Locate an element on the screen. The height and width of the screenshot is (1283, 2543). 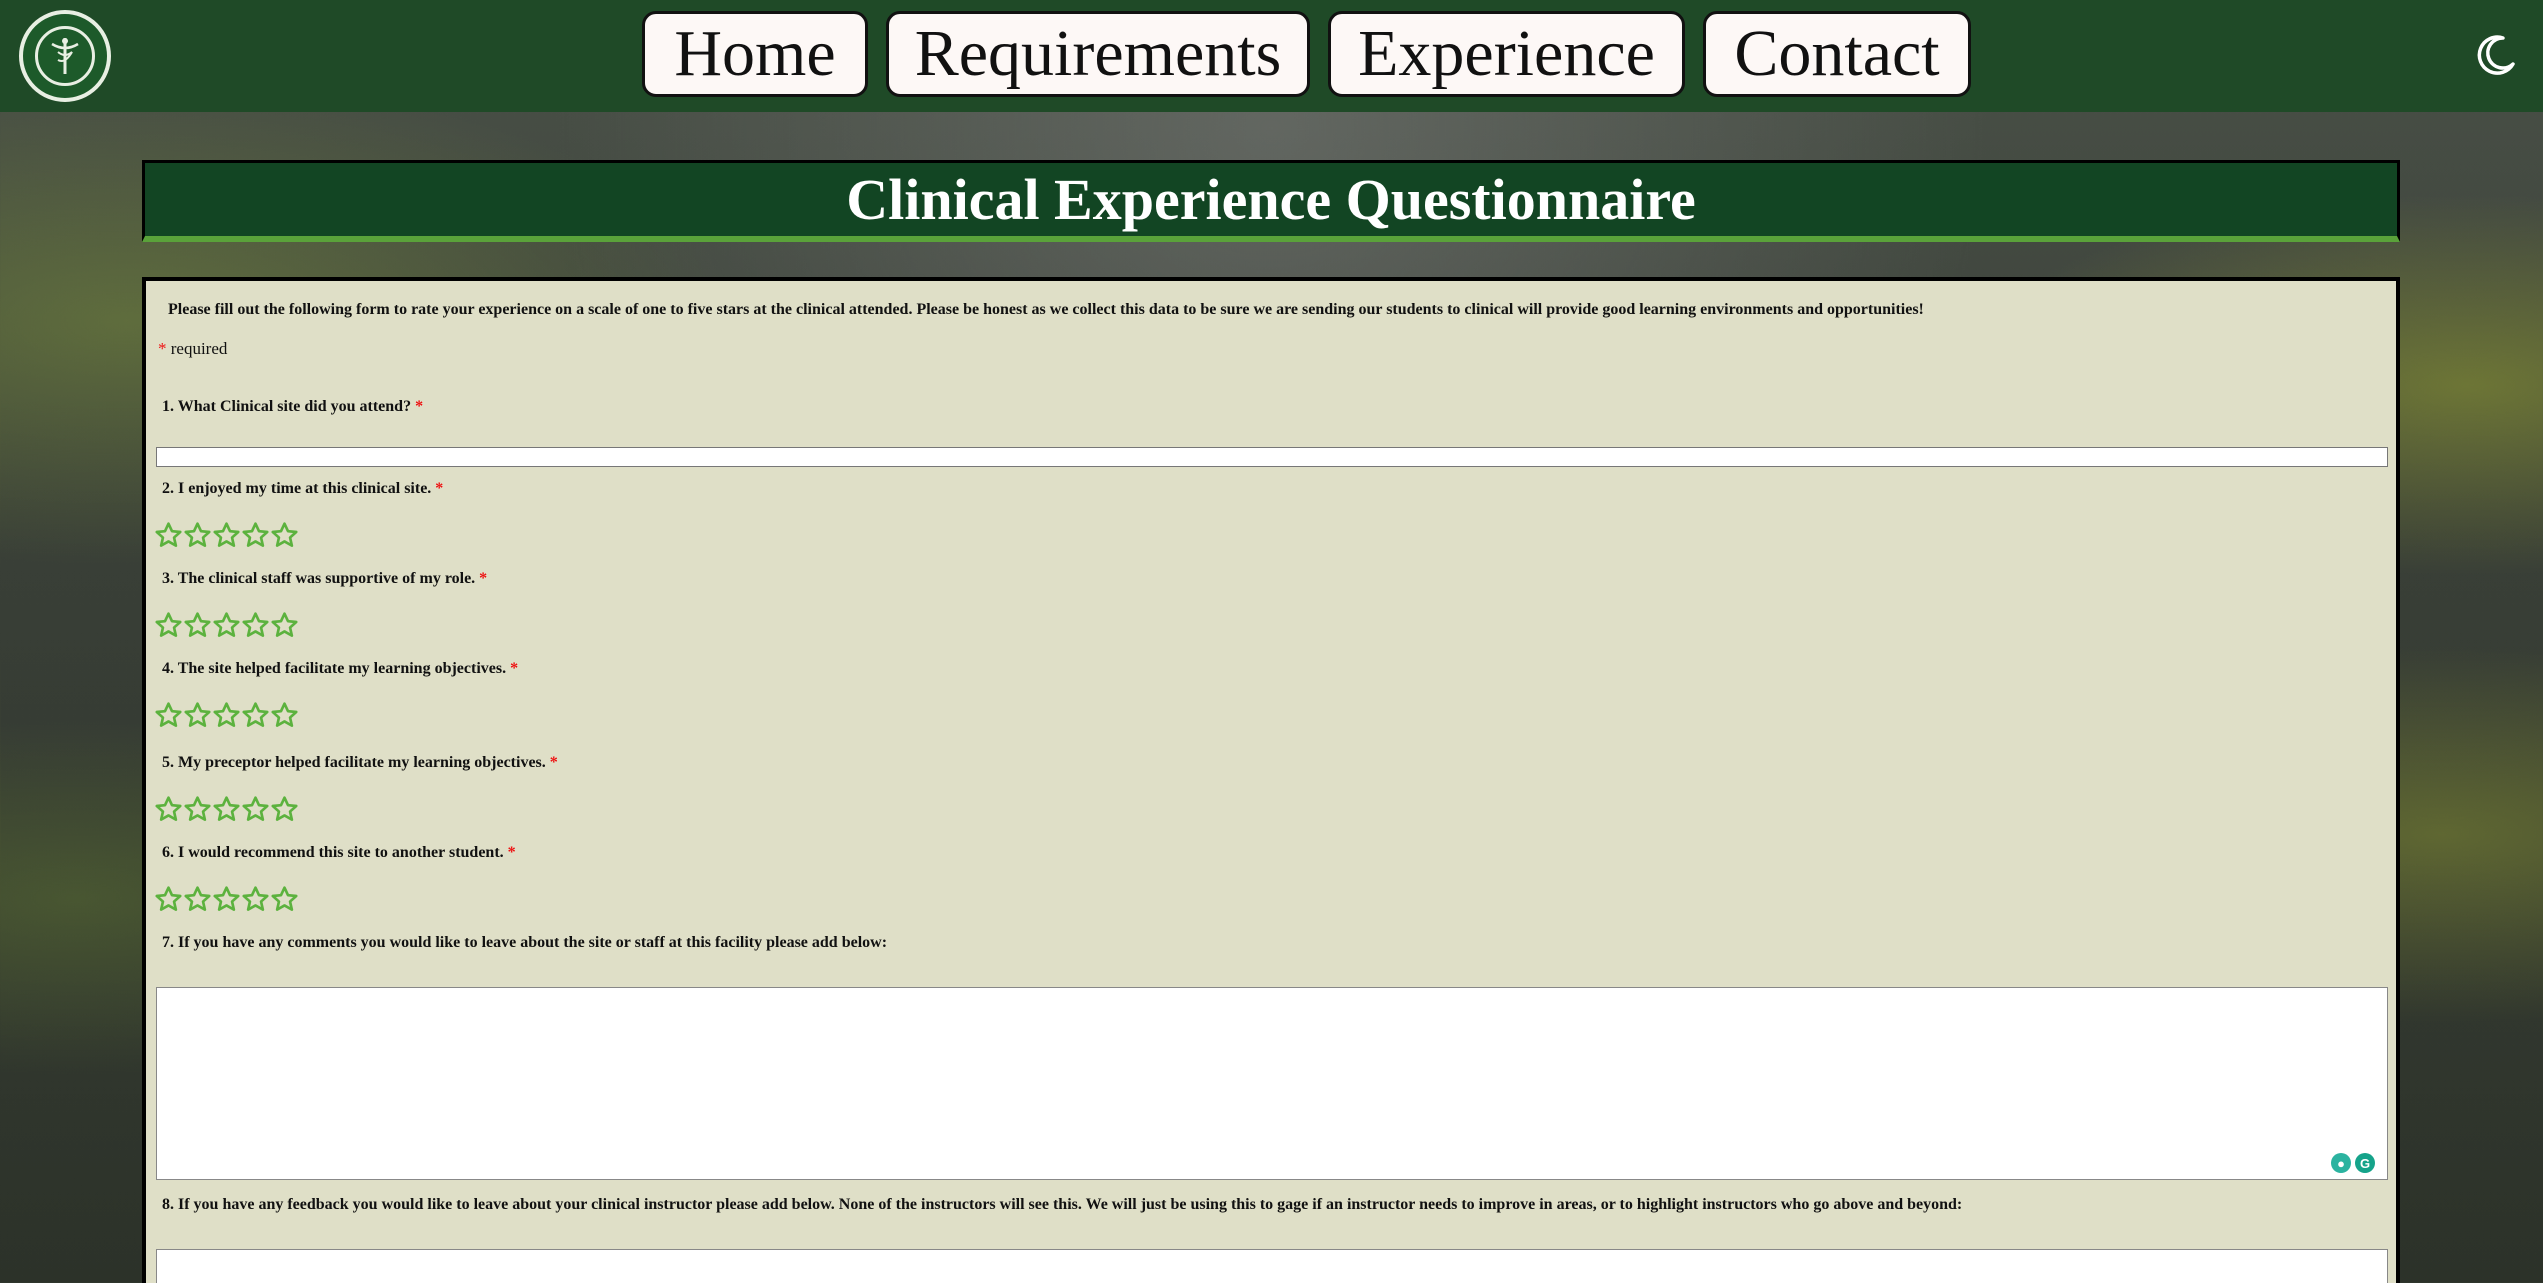
page-title: Clinical Experience Questionnaire is located at coordinates (1271, 199).